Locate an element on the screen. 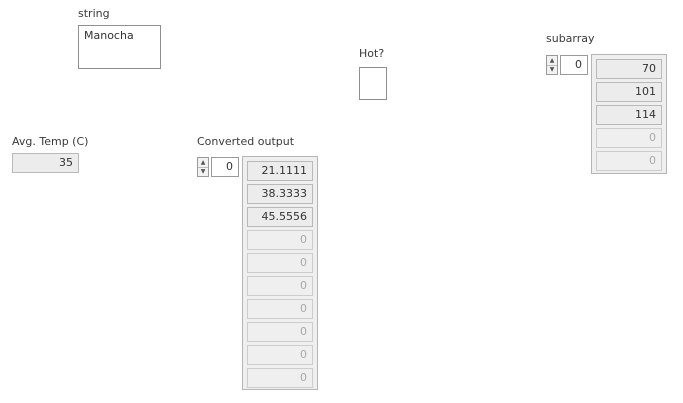 Image resolution: width=683 pixels, height=403 pixels. subarray-array: 70 101 114 0 0 is located at coordinates (629, 114).